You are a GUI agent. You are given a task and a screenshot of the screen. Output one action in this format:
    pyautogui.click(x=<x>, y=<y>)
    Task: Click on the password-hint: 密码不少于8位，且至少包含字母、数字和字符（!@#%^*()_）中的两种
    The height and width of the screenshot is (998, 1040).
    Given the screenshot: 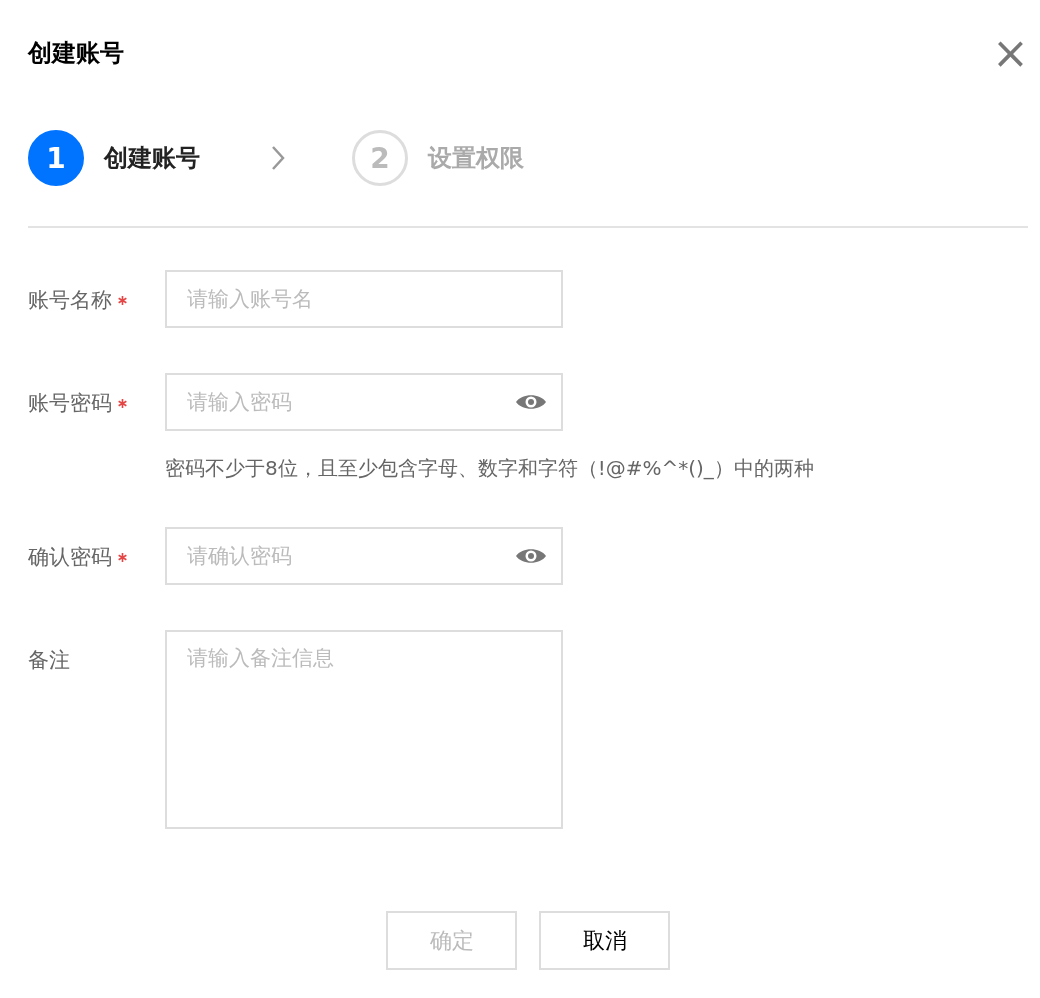 What is the action you would take?
    pyautogui.click(x=489, y=468)
    